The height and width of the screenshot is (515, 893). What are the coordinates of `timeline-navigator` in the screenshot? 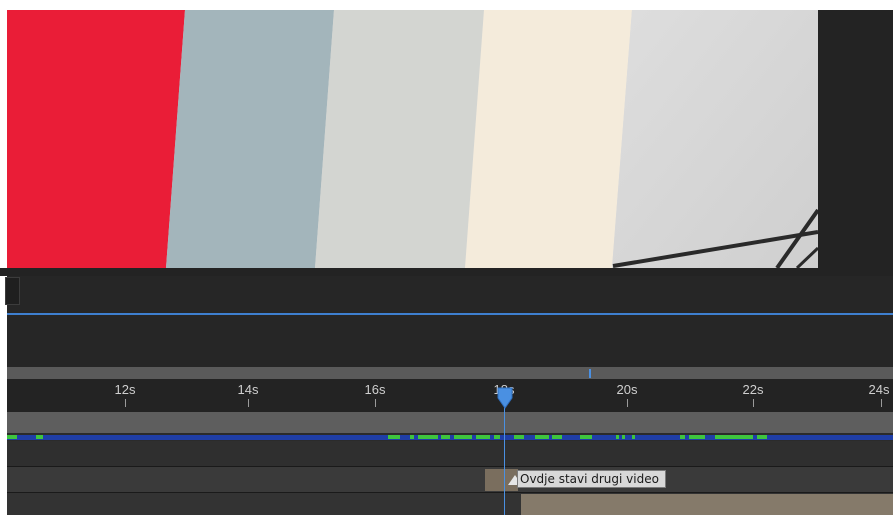 It's located at (450, 341).